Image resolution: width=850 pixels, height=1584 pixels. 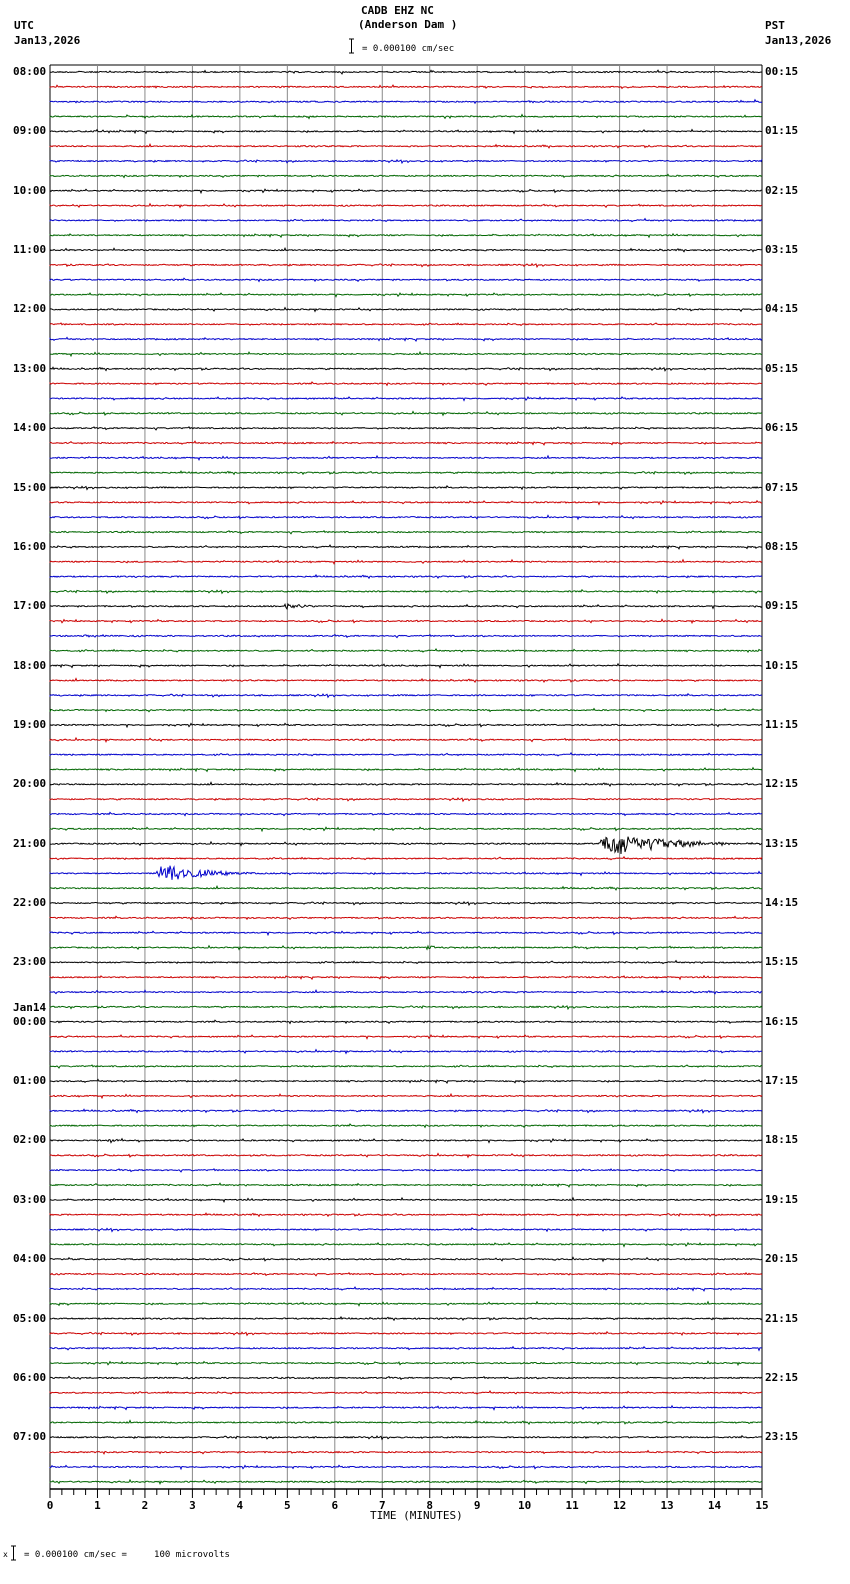 I want to click on x-tick-label: 14, so click(x=715, y=1505).